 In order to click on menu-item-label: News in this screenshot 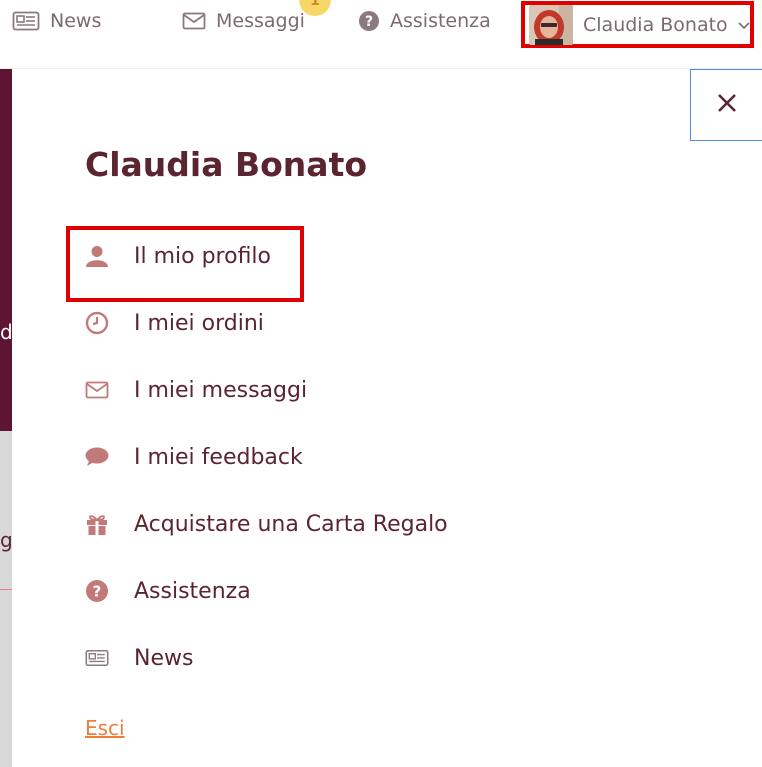, I will do `click(164, 658)`.